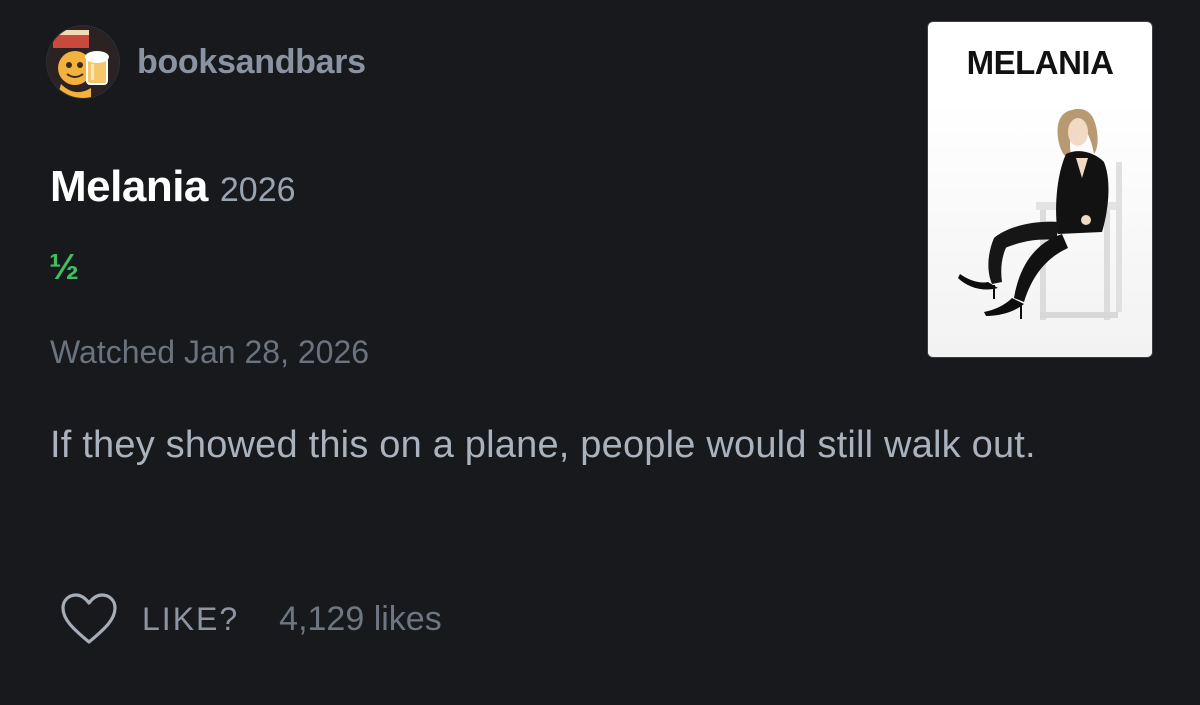 The height and width of the screenshot is (705, 1200). I want to click on like-actions: LIKE? 4,129 likes, so click(251, 619).